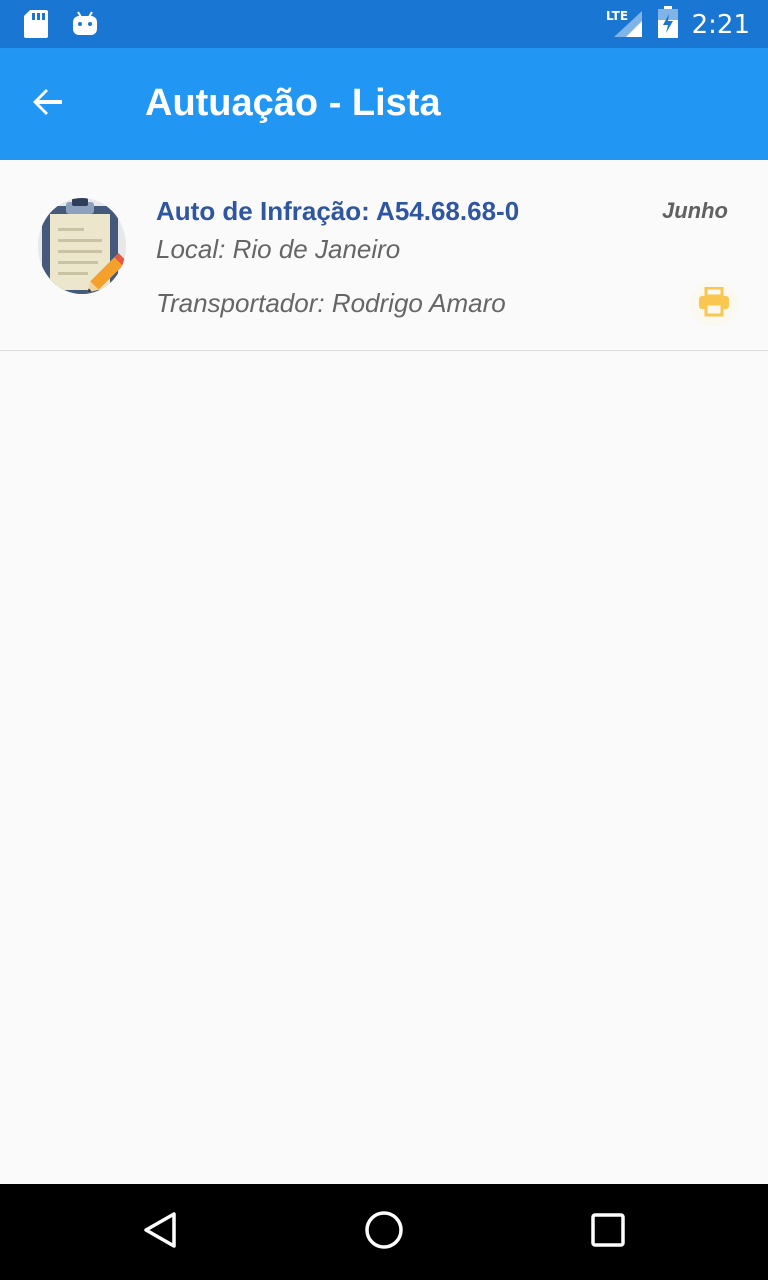 The height and width of the screenshot is (1280, 768). What do you see at coordinates (61, 26) in the screenshot?
I see `status-bar-left` at bounding box center [61, 26].